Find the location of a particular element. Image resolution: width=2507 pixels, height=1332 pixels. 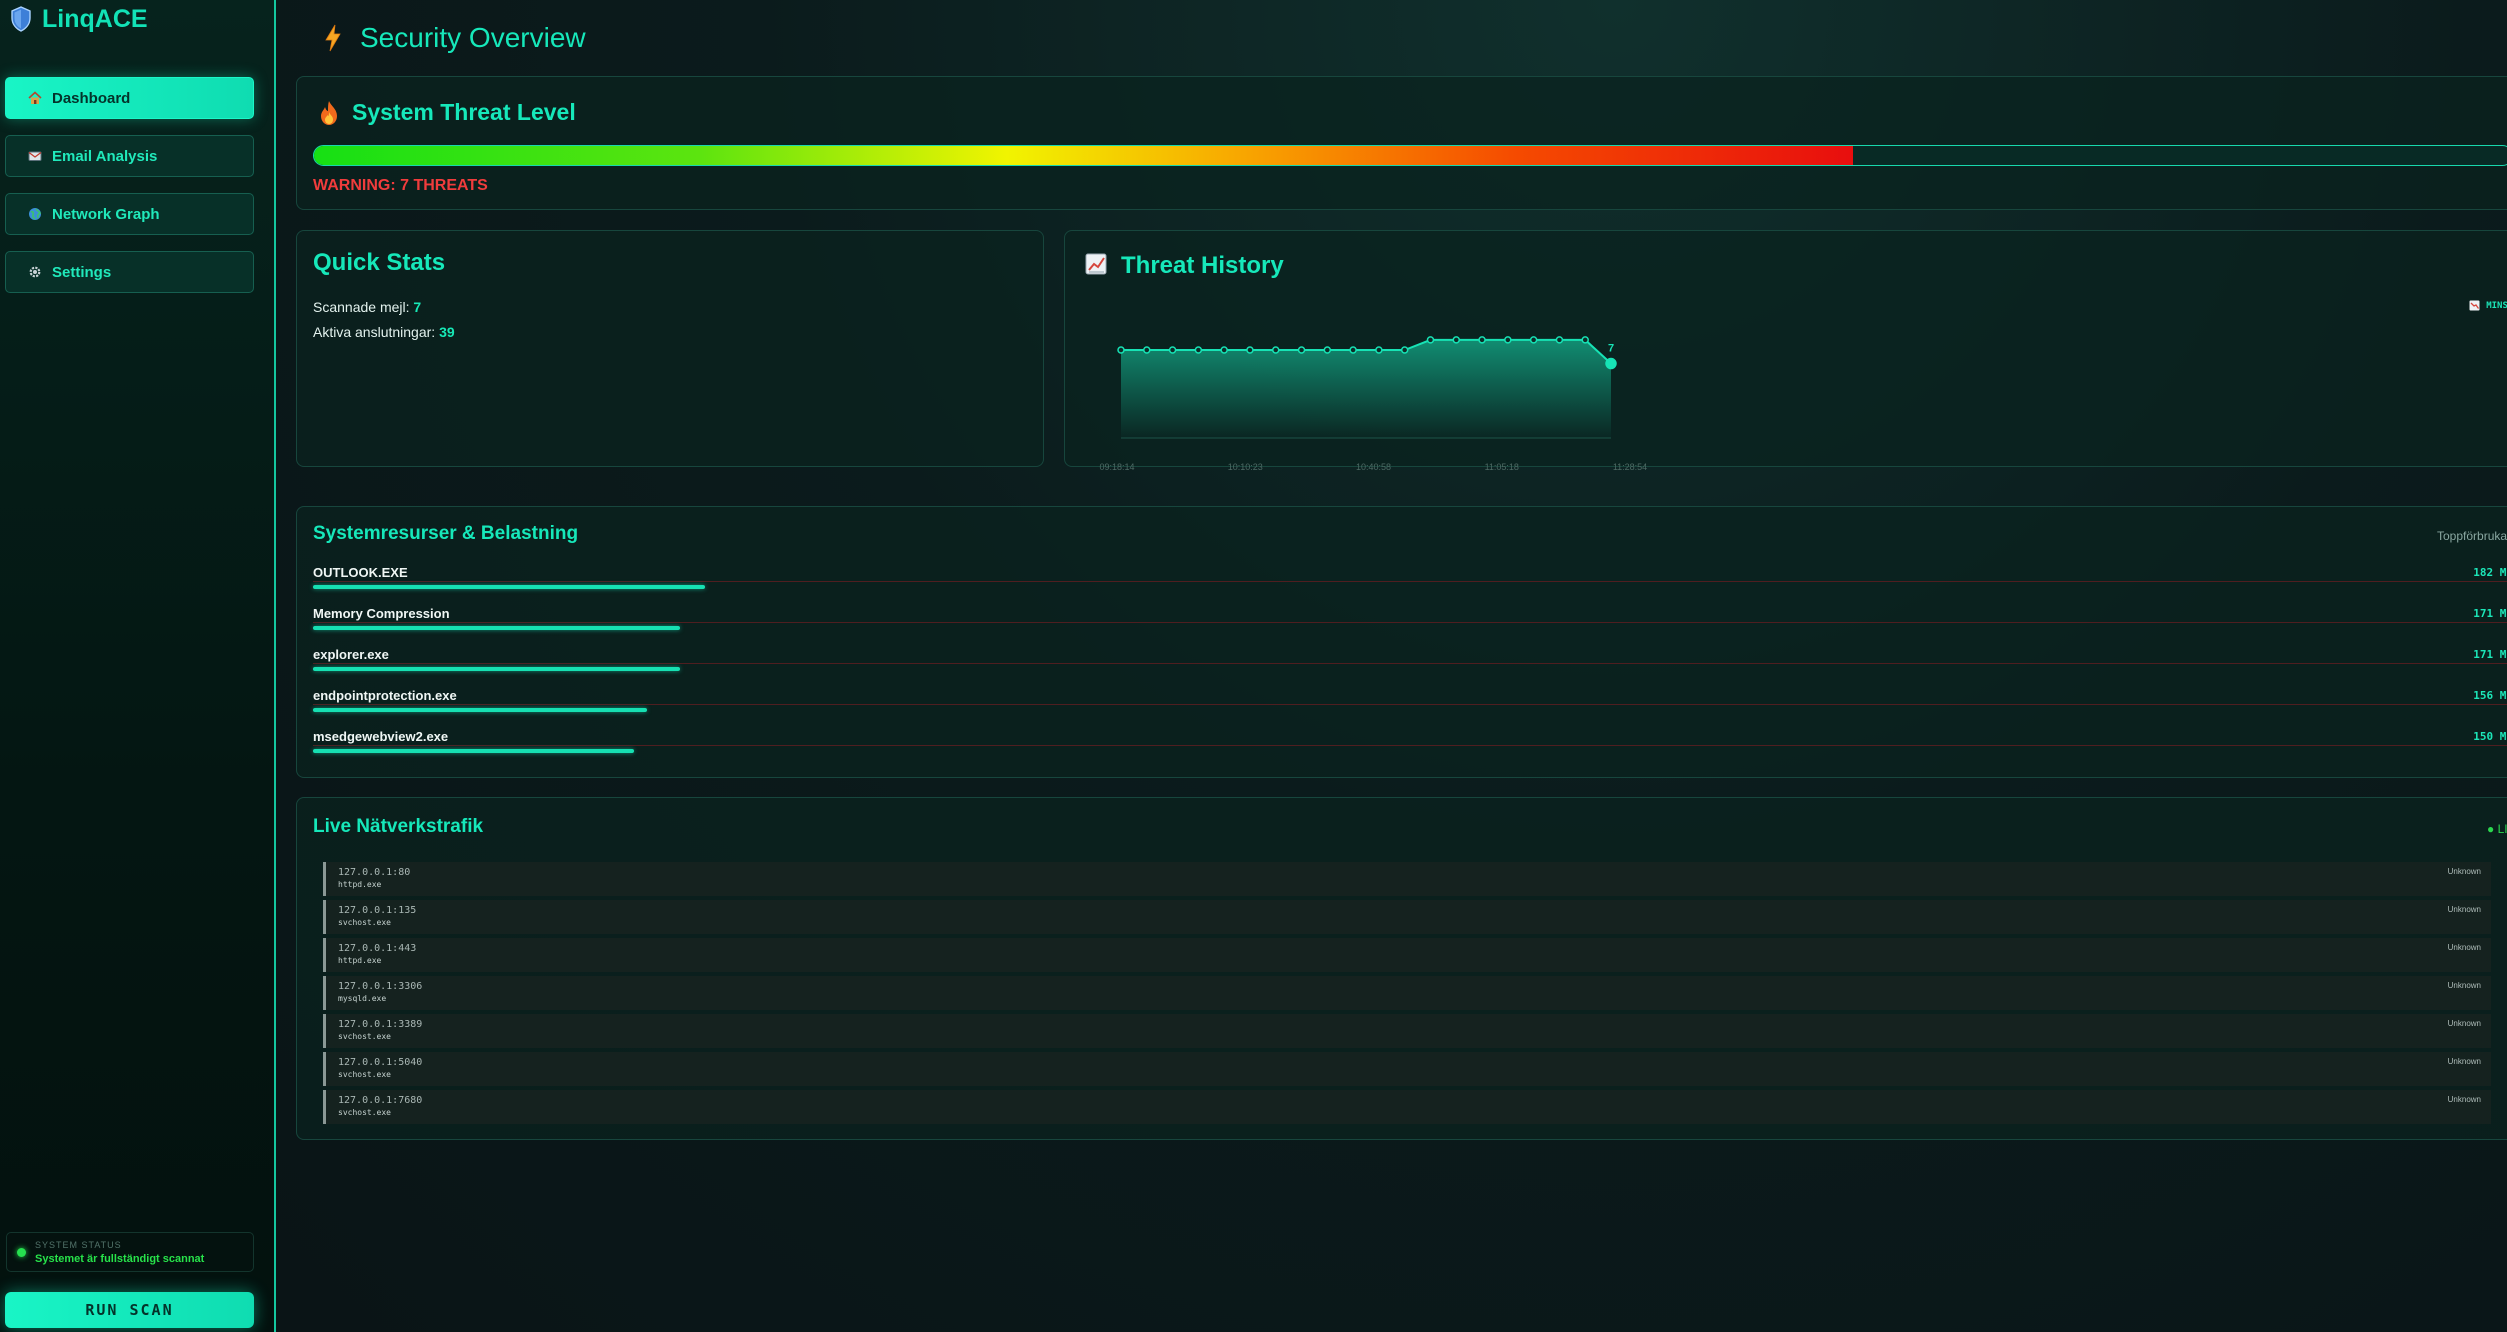

sidebar-item-dashboard: Dashboard is located at coordinates (129, 98).